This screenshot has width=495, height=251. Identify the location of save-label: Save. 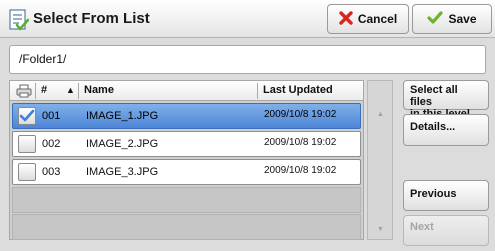
(462, 19).